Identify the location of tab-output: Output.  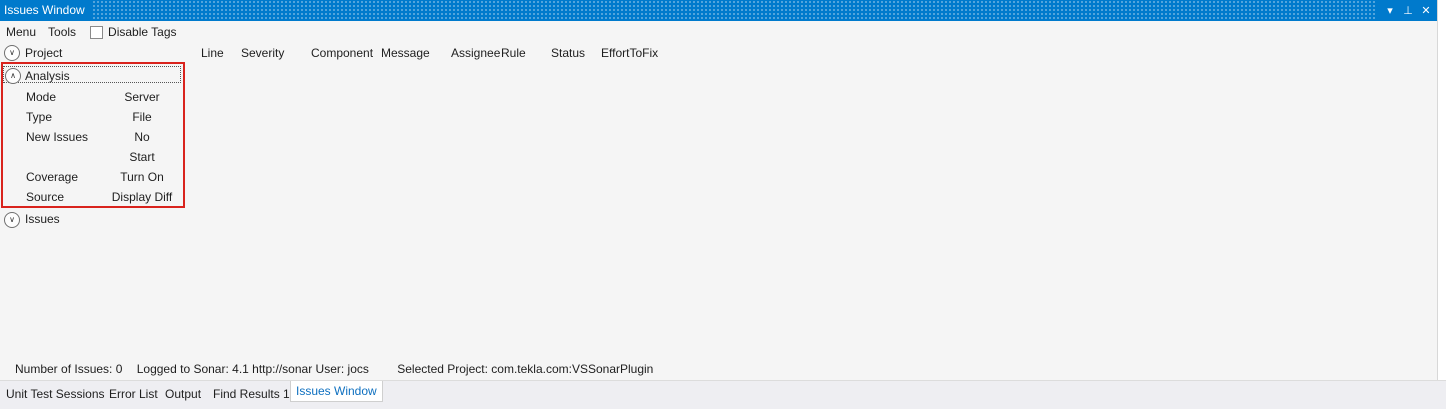
(183, 394).